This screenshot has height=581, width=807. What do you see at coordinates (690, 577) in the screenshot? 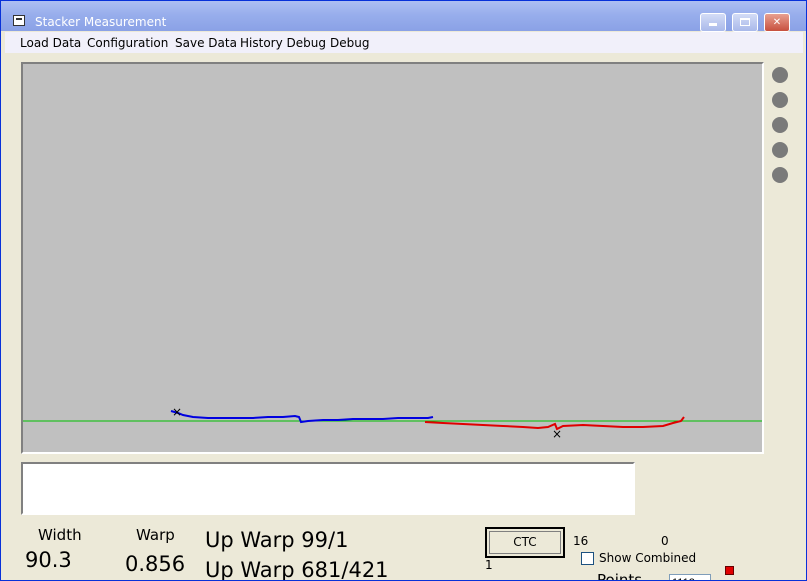
I see `points-input` at bounding box center [690, 577].